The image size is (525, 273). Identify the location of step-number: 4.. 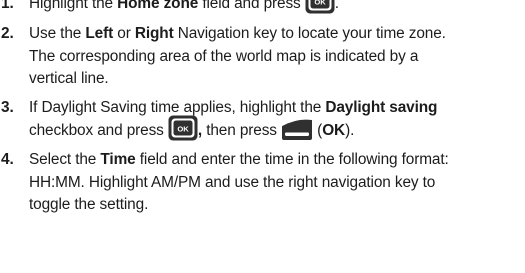
(7, 159).